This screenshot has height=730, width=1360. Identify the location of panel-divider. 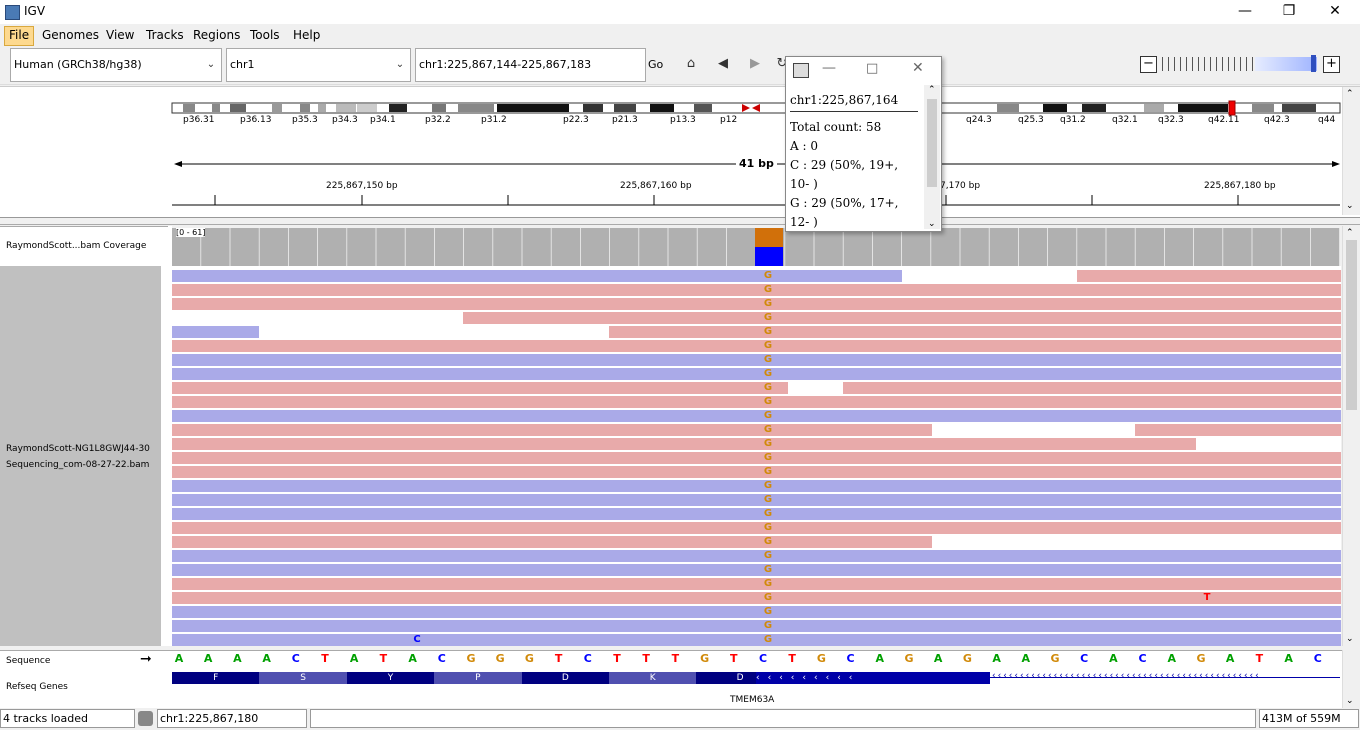
(680, 221).